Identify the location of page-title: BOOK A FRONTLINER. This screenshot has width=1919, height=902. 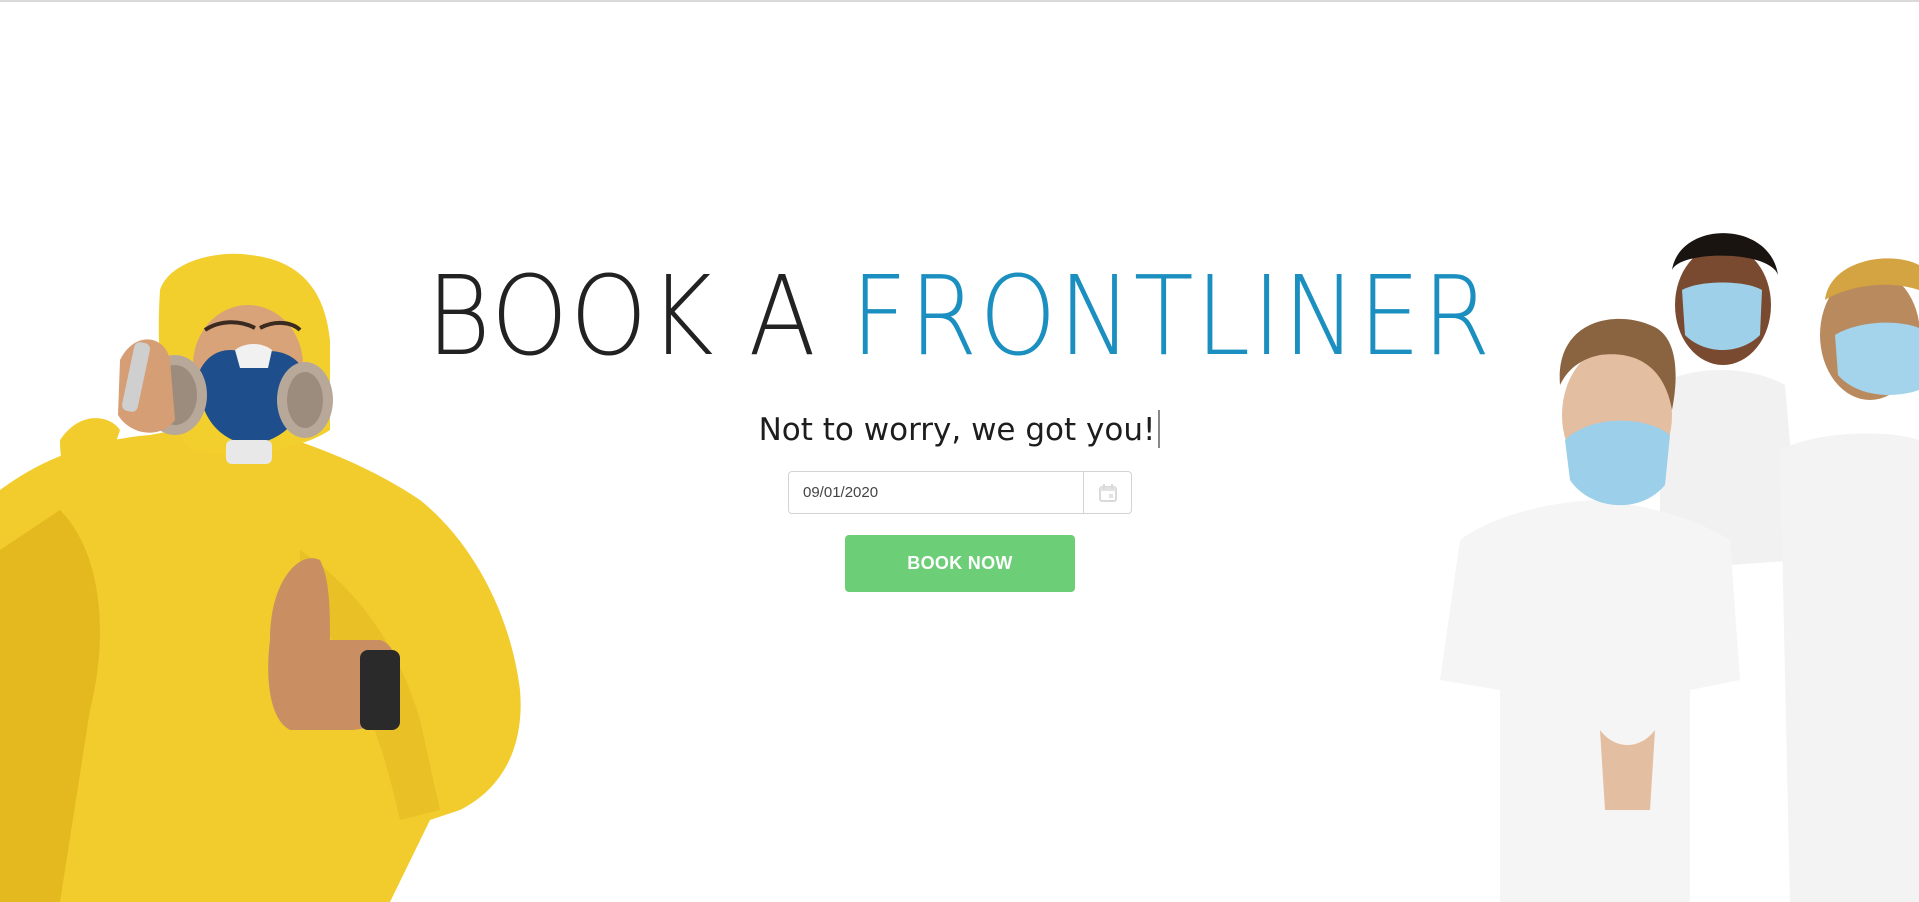
(959, 317).